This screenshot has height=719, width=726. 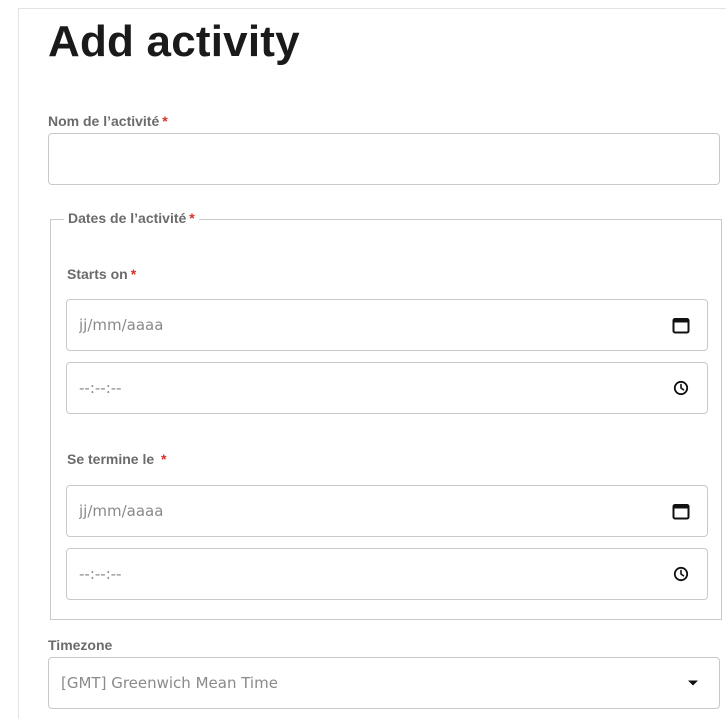 I want to click on timezone-label: Timezone, so click(x=80, y=645).